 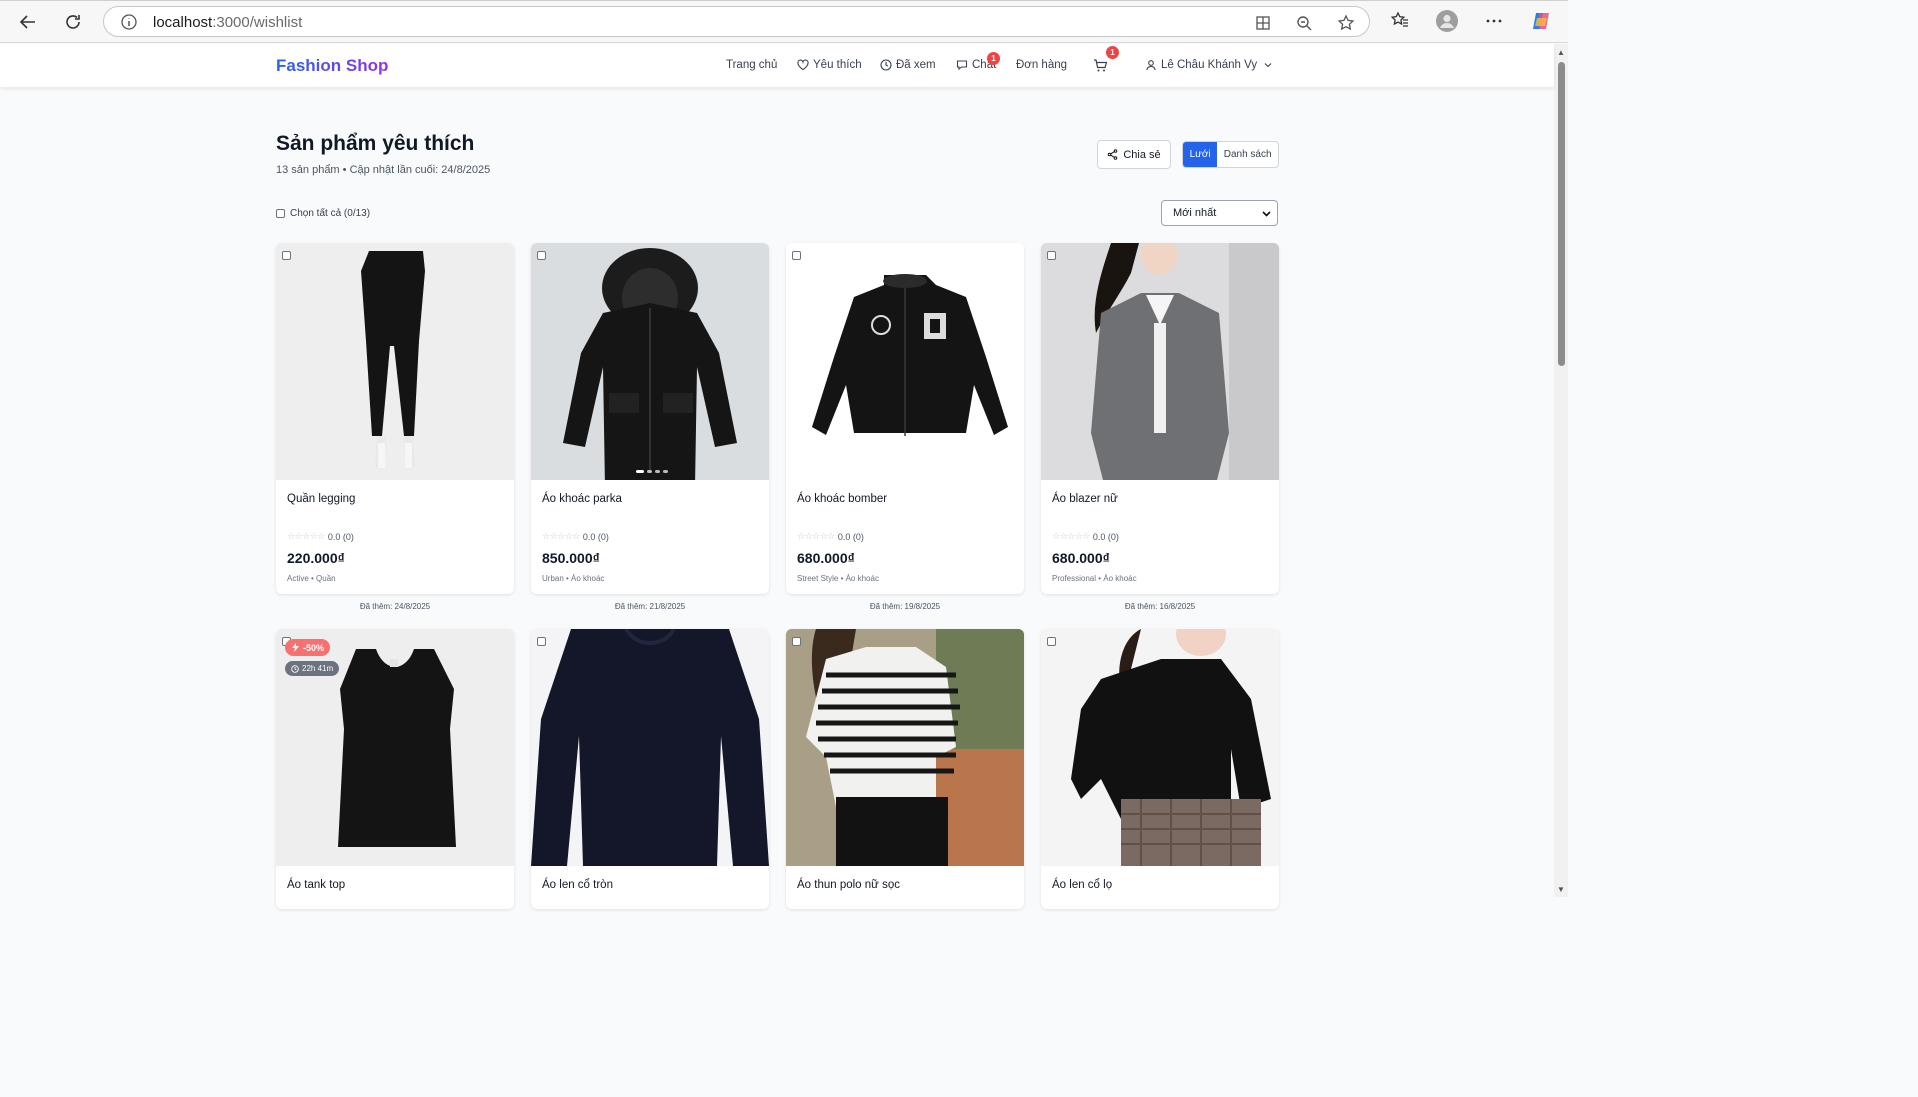 What do you see at coordinates (321, 499) in the screenshot?
I see `product-name: Quần legging` at bounding box center [321, 499].